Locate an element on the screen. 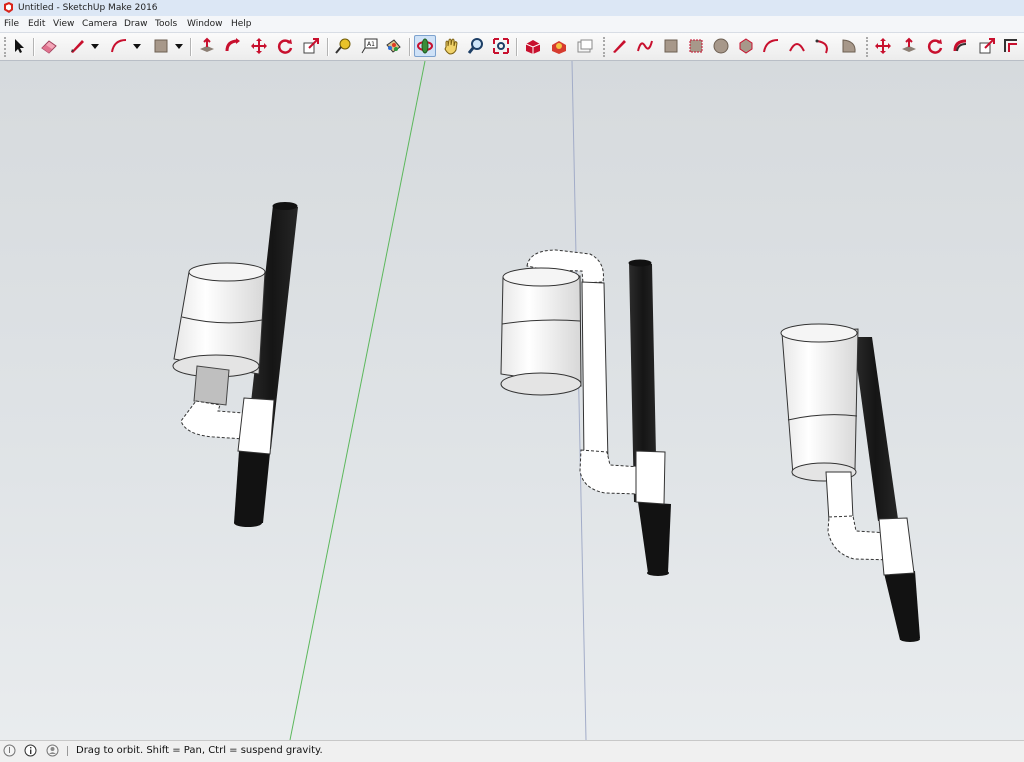  text-tool-button: A1 is located at coordinates (369, 46).